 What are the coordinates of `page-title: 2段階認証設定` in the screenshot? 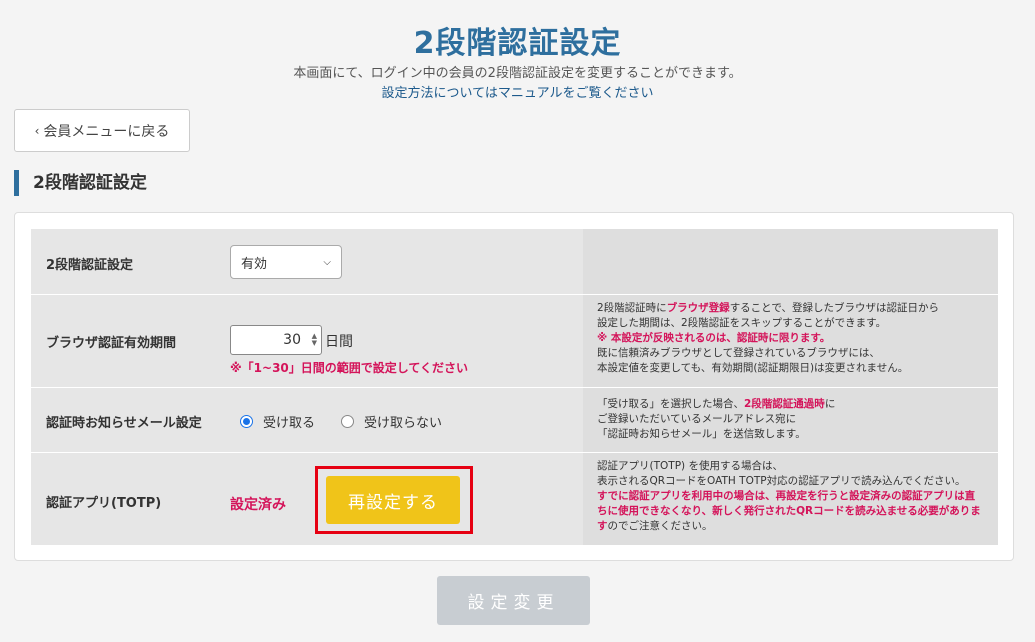 It's located at (517, 43).